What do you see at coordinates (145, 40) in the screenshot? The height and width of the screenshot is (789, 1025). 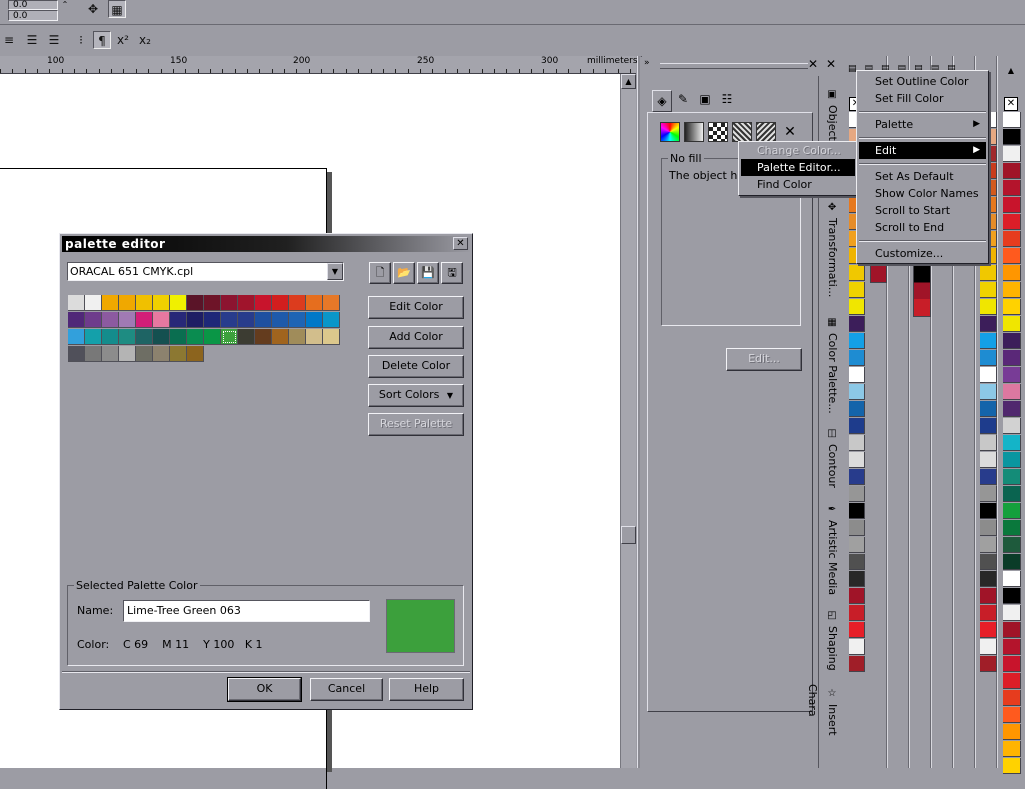 I see `subscript-icon: x₂` at bounding box center [145, 40].